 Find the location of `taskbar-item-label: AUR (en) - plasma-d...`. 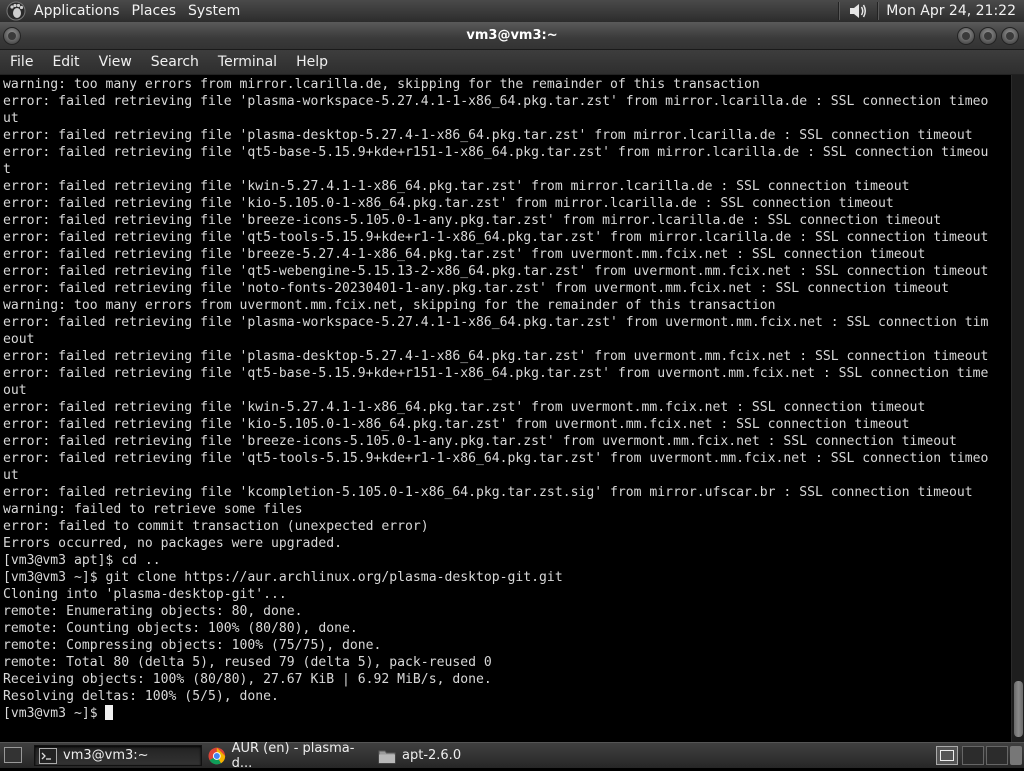

taskbar-item-label: AUR (en) - plasma-d... is located at coordinates (293, 755).